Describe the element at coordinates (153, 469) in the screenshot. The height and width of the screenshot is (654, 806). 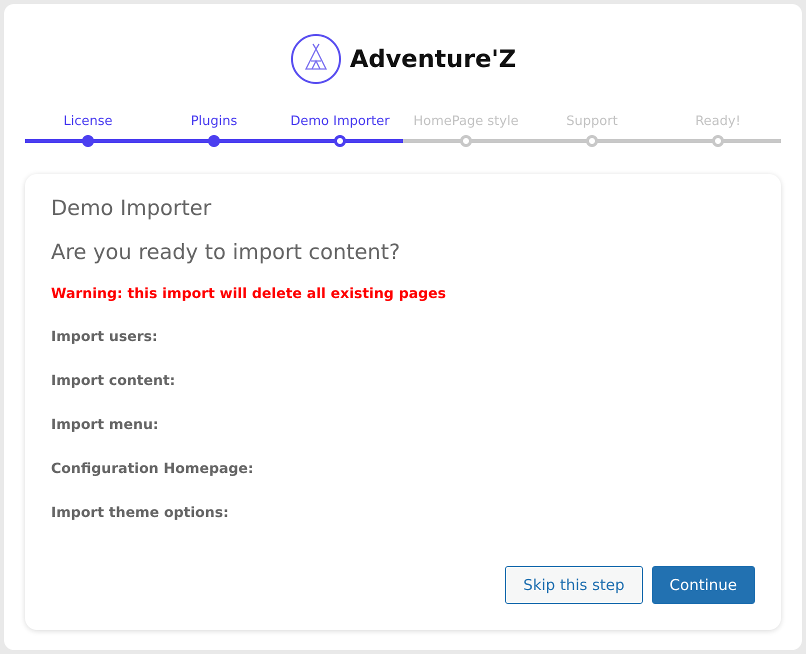
I see `option-label: Configuration Homepage:` at that location.